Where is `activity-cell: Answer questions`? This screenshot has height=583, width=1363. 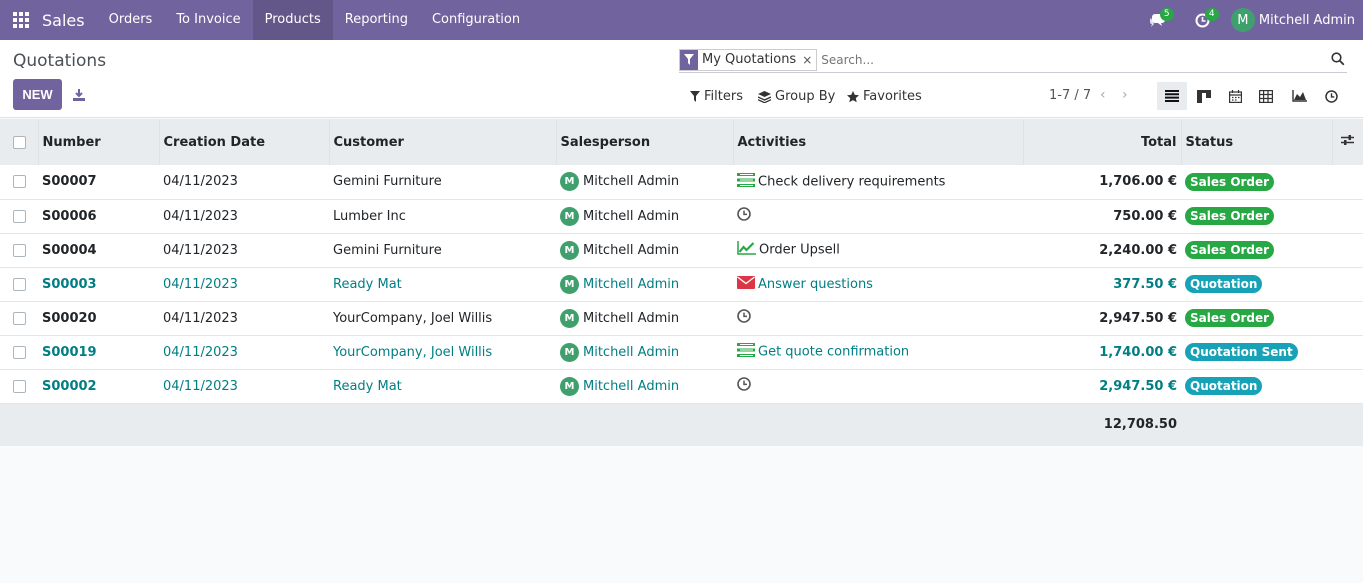 activity-cell: Answer questions is located at coordinates (878, 284).